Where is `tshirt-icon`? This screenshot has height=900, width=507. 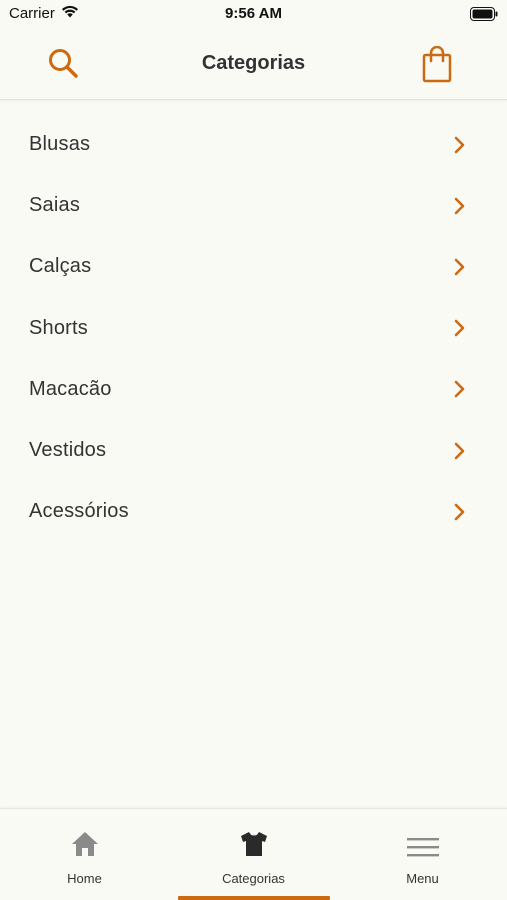
tshirt-icon is located at coordinates (253, 844).